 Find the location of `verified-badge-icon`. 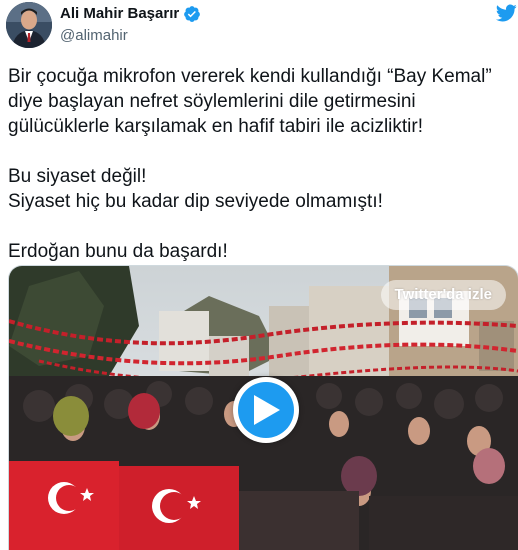

verified-badge-icon is located at coordinates (192, 14).